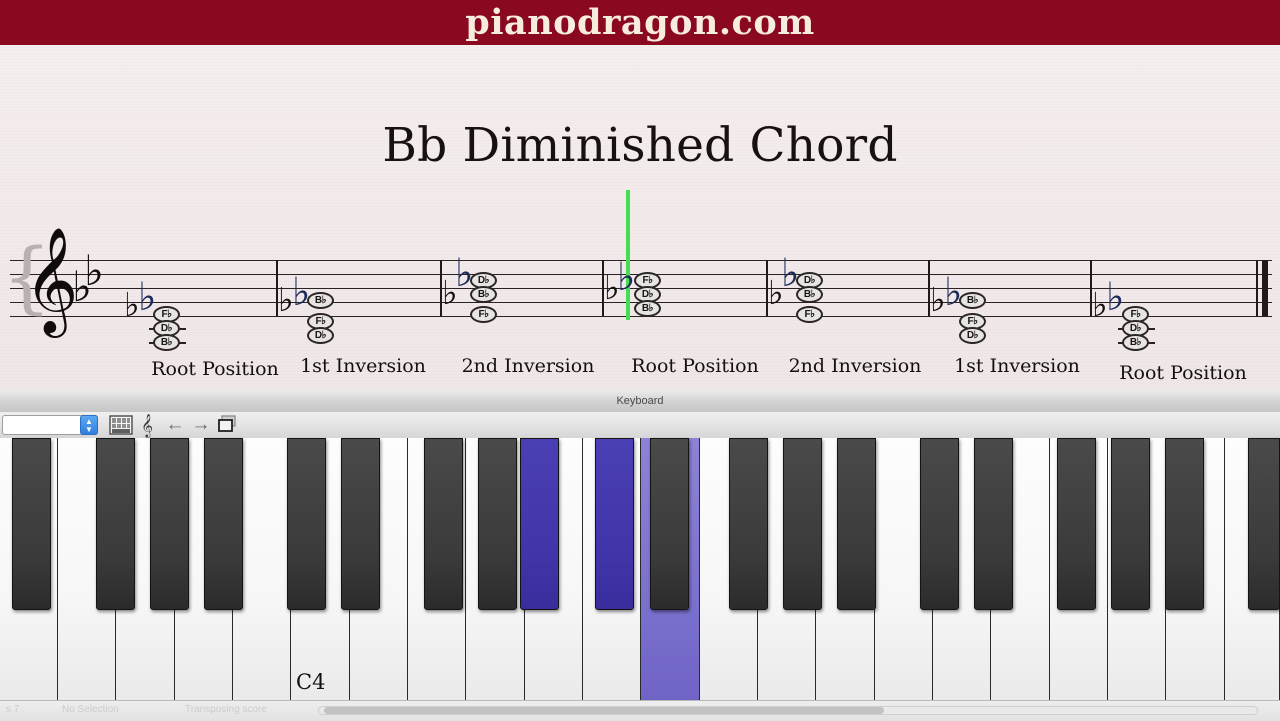  What do you see at coordinates (51, 279) in the screenshot?
I see `treble-clef-icon: 𝄞` at bounding box center [51, 279].